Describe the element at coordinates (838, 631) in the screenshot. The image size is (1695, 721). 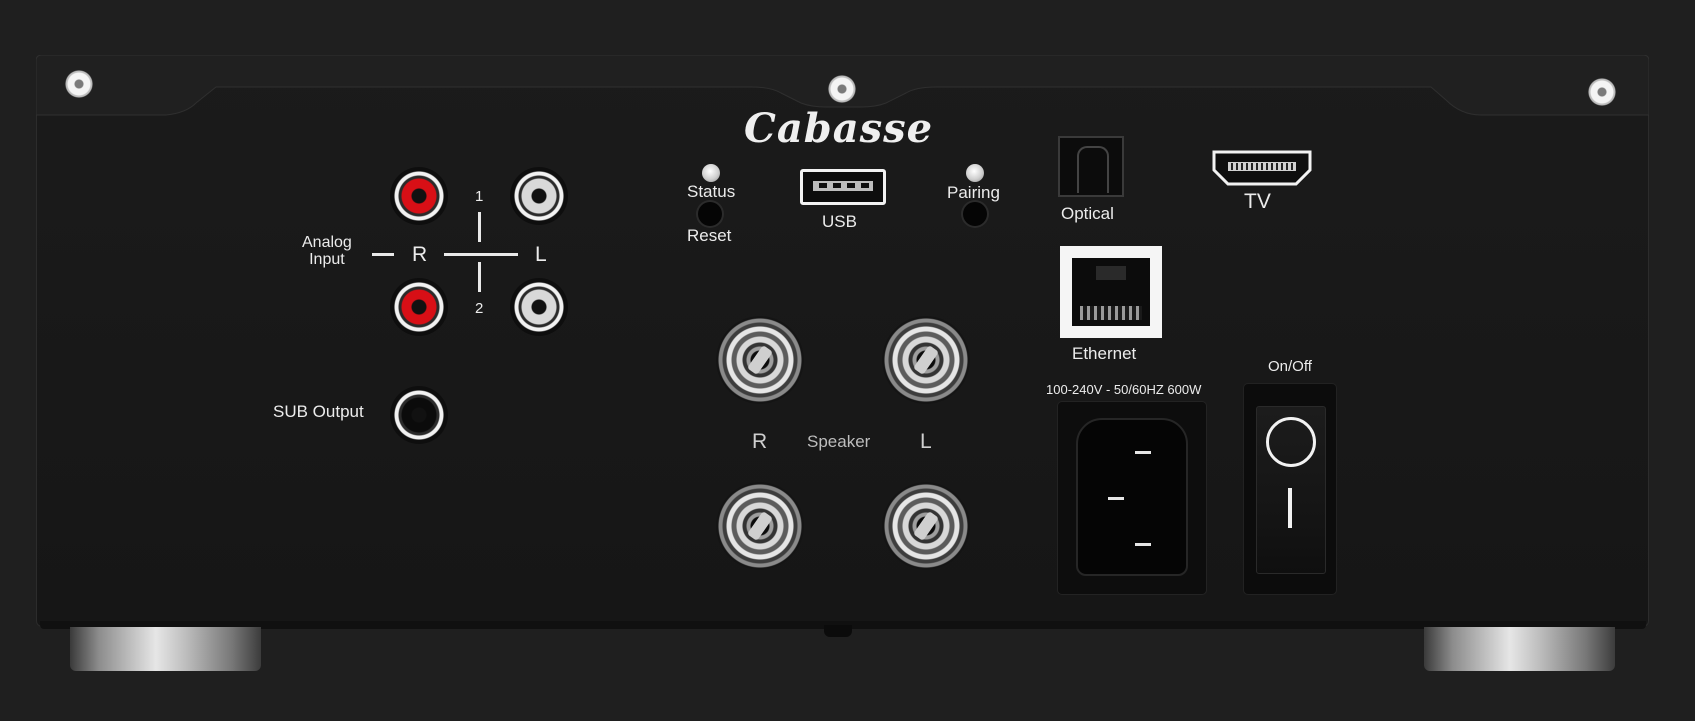
I see `center-nub` at that location.